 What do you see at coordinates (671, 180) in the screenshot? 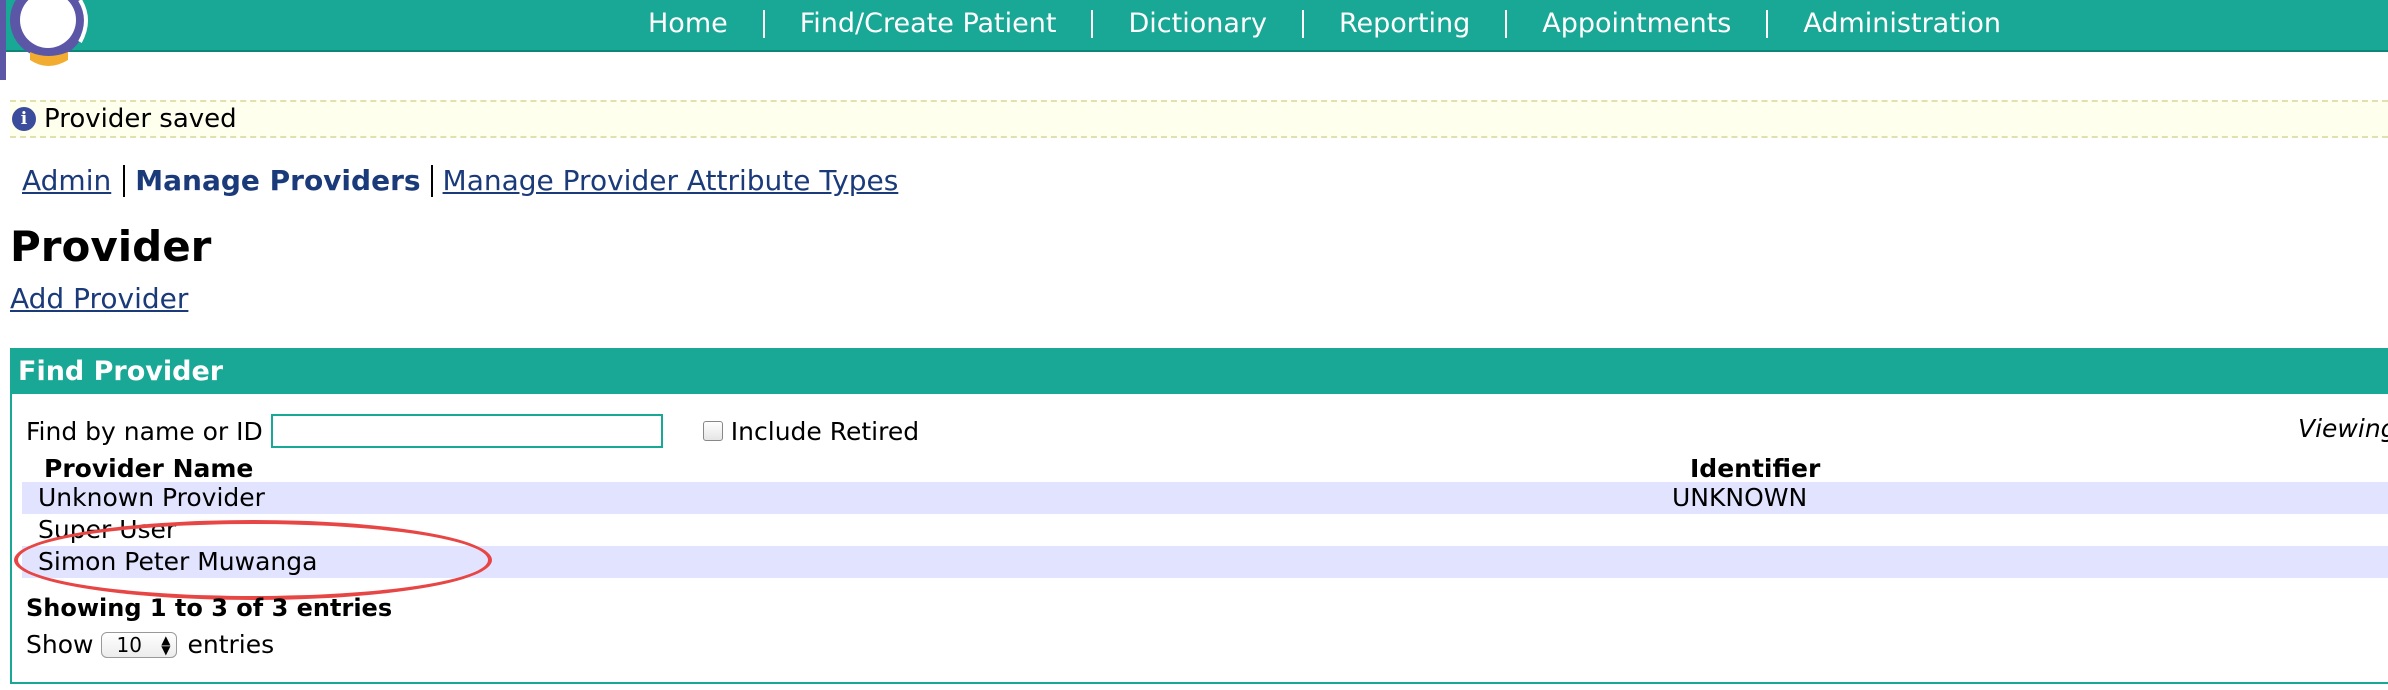
I see `manage-attribute-types-link: Manage Provider Attribute Types` at bounding box center [671, 180].